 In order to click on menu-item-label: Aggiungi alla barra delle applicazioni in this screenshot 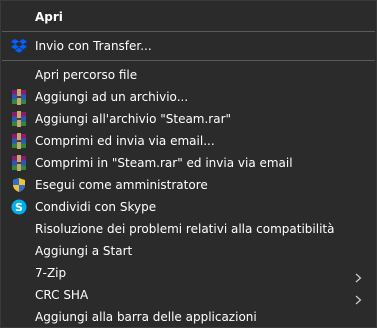, I will do `click(146, 317)`.